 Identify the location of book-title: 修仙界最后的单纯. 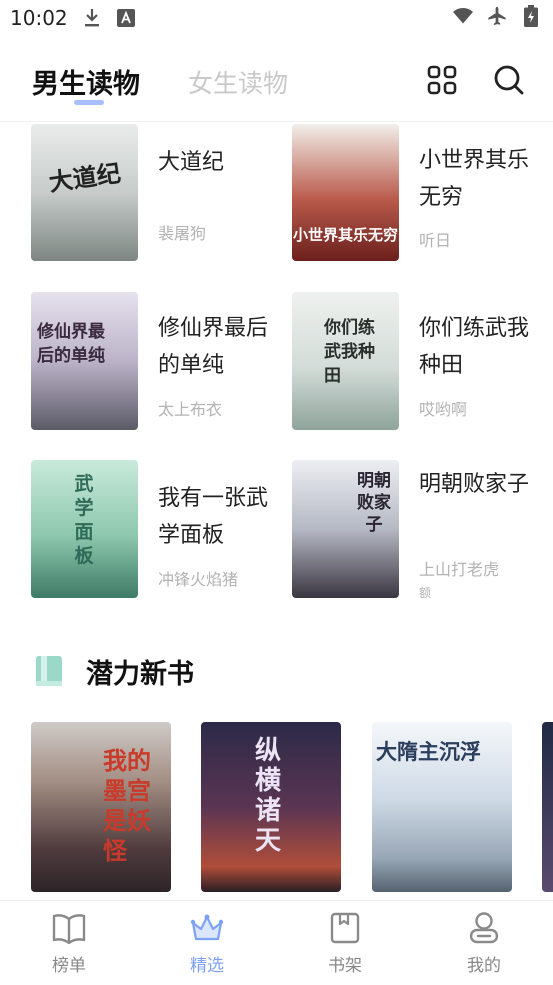
(213, 347).